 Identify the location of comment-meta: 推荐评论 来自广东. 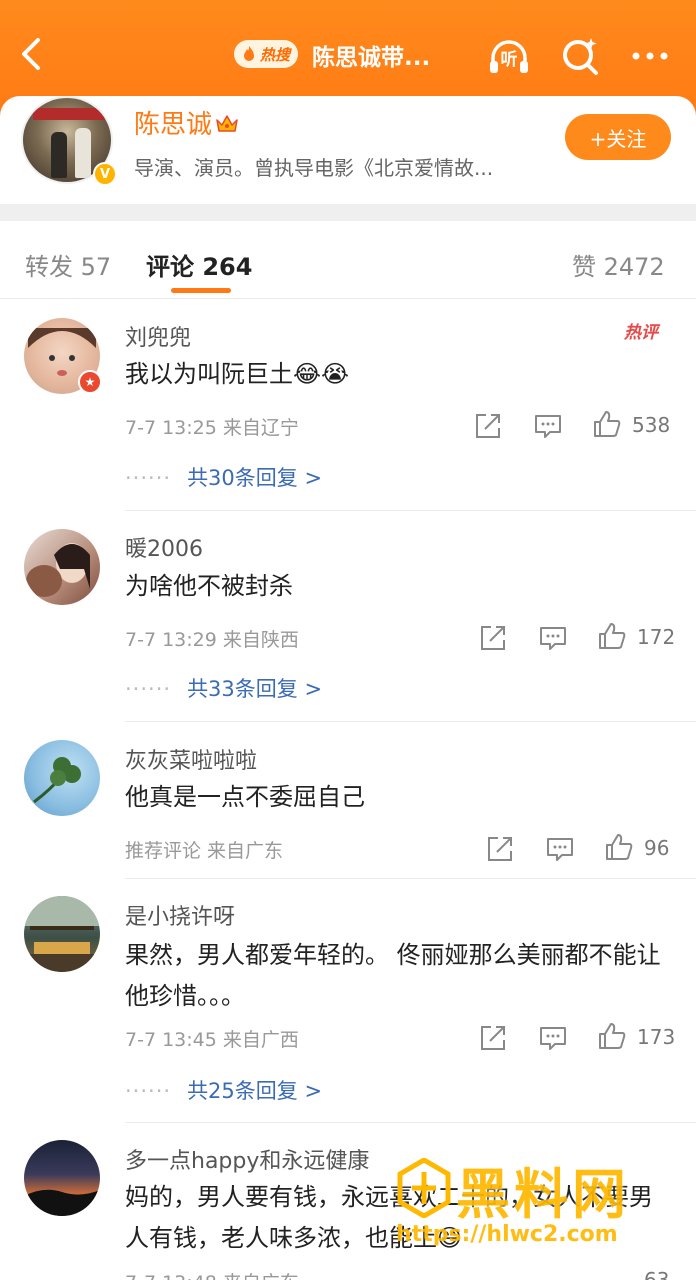
(204, 851).